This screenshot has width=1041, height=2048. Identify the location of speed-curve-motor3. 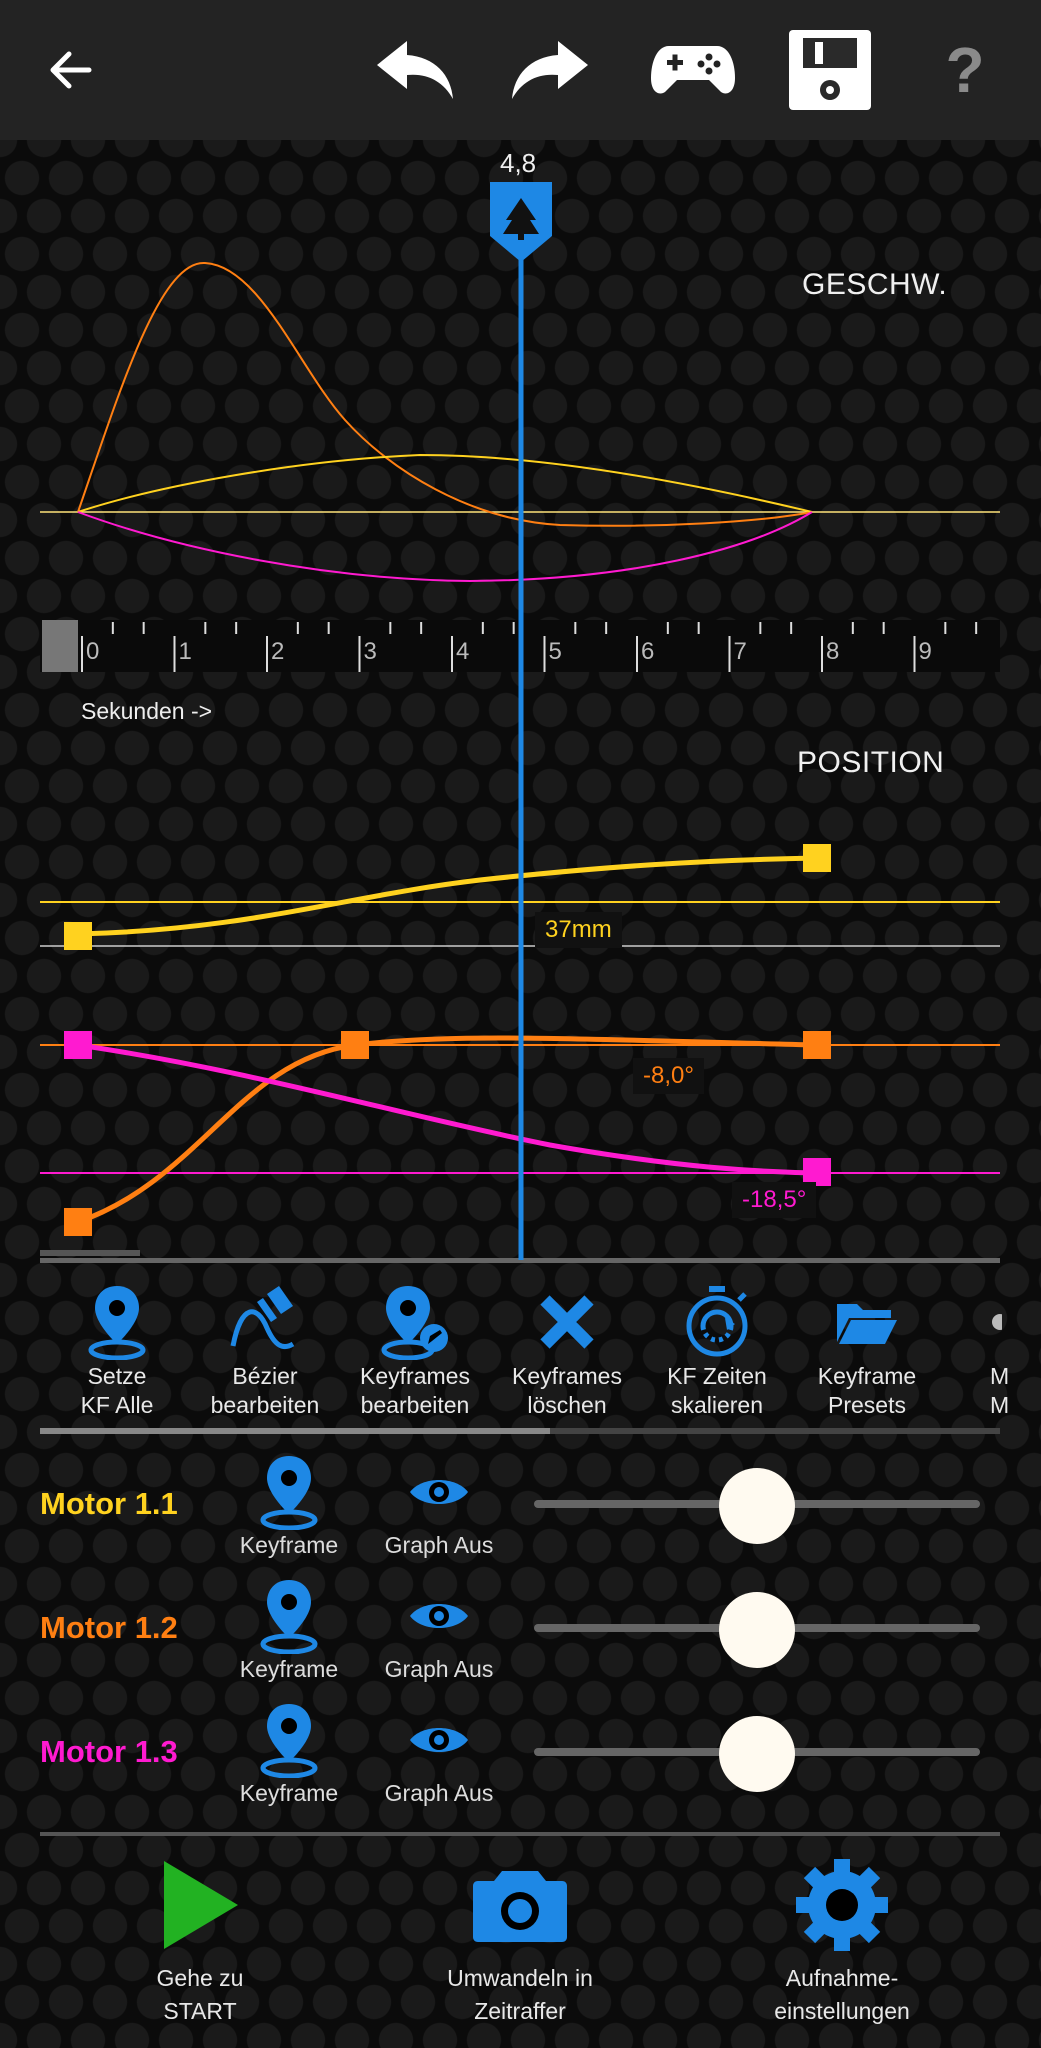
(445, 547).